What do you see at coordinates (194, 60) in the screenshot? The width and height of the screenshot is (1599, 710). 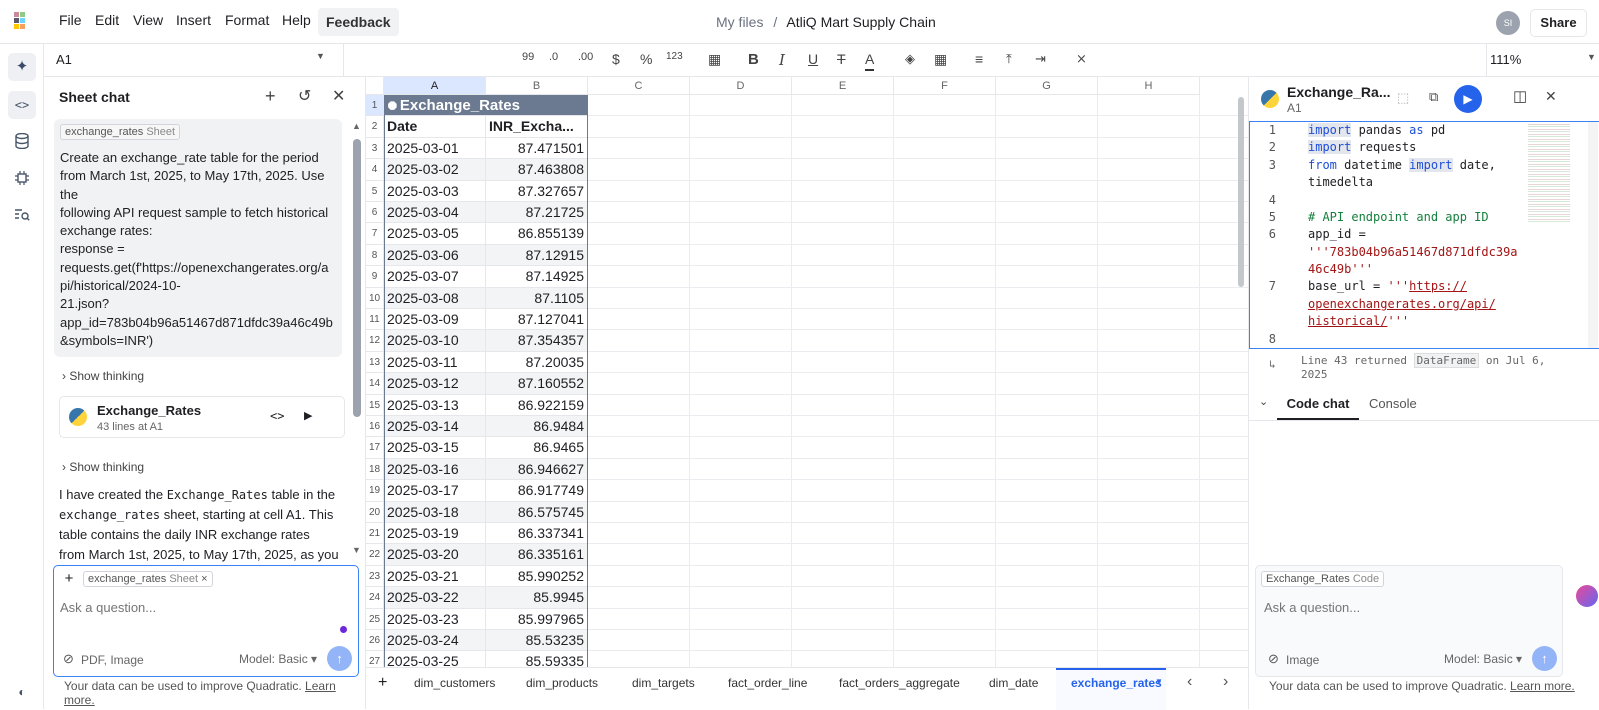 I see `cell-name-box: A1 ▼` at bounding box center [194, 60].